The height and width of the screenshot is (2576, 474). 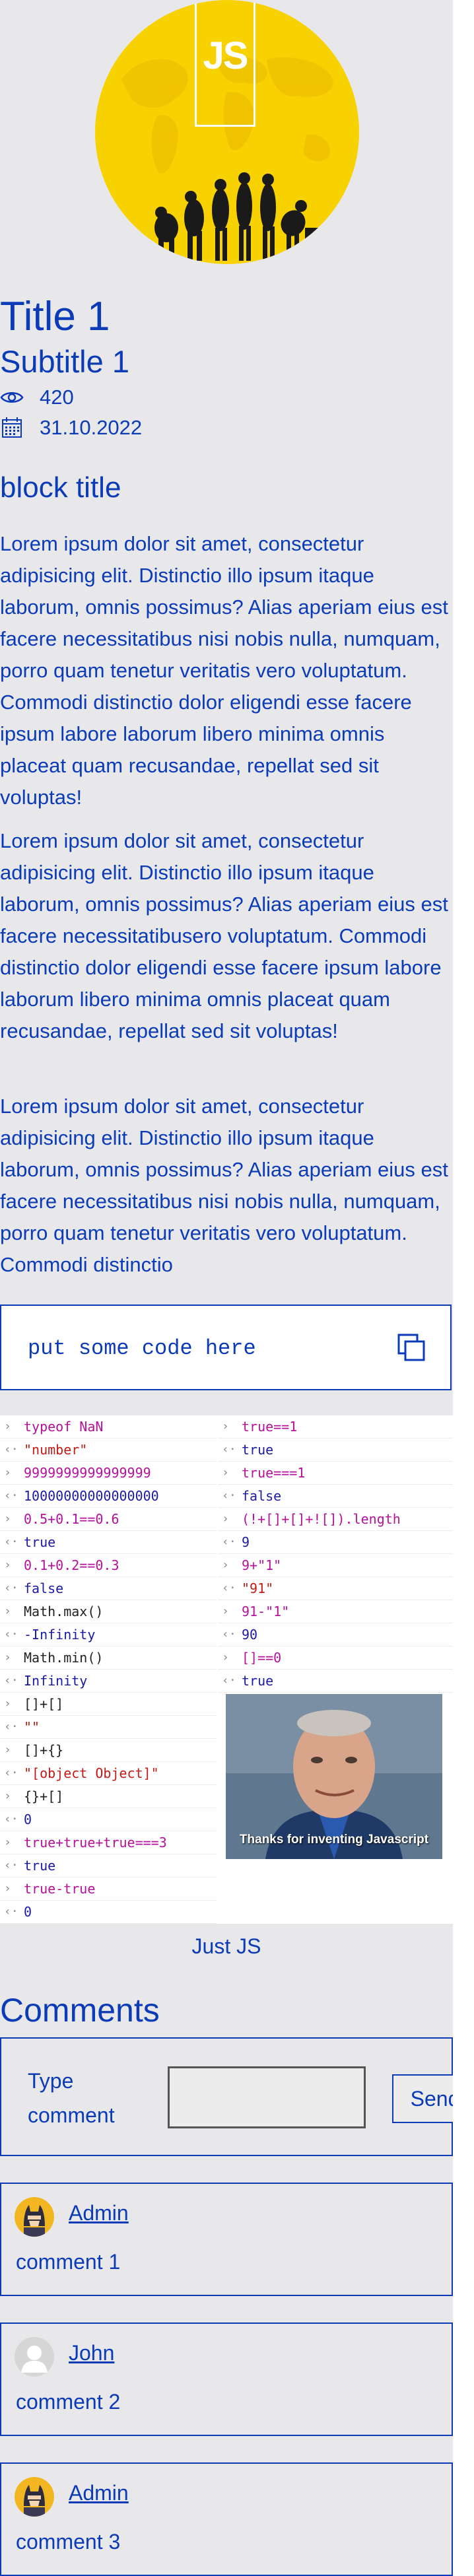 I want to click on console-input-row: › []==0, so click(x=335, y=1658).